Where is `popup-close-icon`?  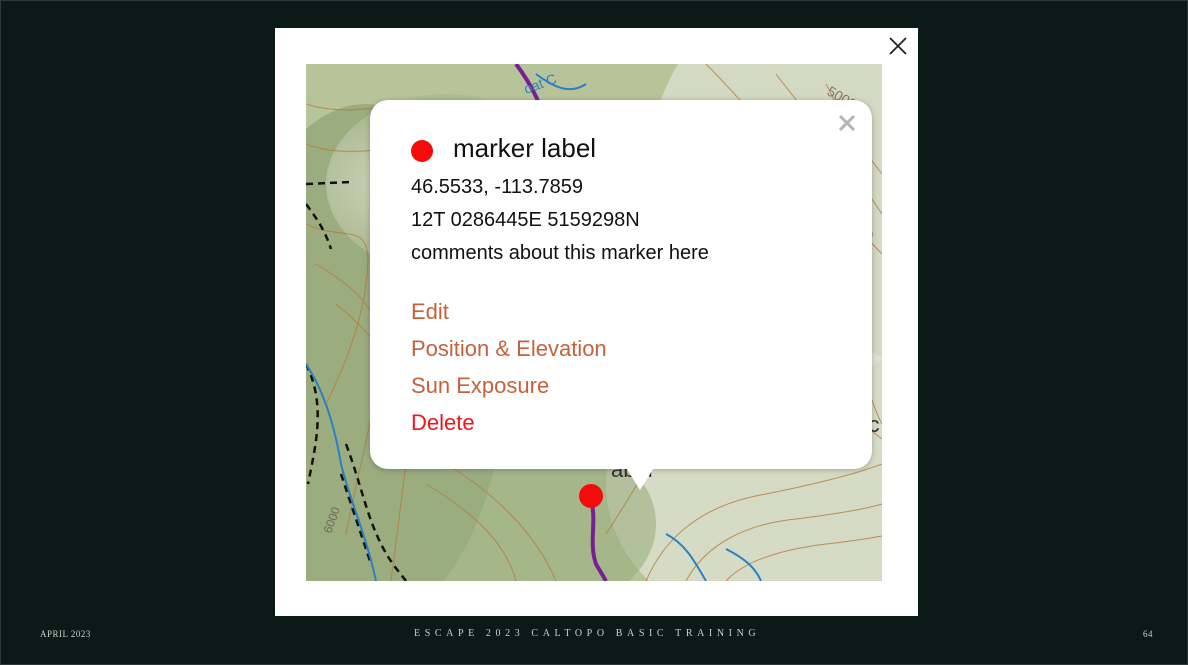
popup-close-icon is located at coordinates (847, 123).